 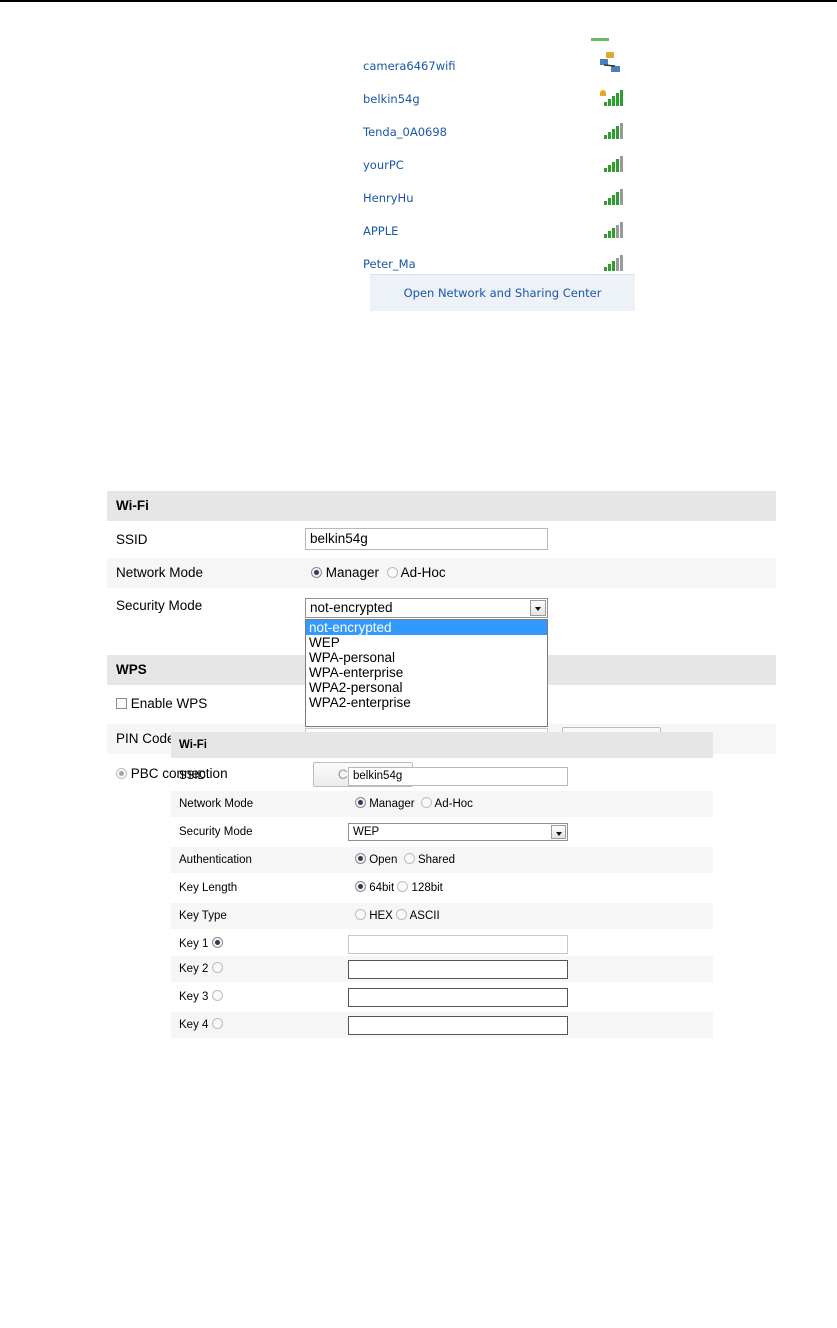 I want to click on enable-wps-option: Enable WPS, so click(x=161, y=704).